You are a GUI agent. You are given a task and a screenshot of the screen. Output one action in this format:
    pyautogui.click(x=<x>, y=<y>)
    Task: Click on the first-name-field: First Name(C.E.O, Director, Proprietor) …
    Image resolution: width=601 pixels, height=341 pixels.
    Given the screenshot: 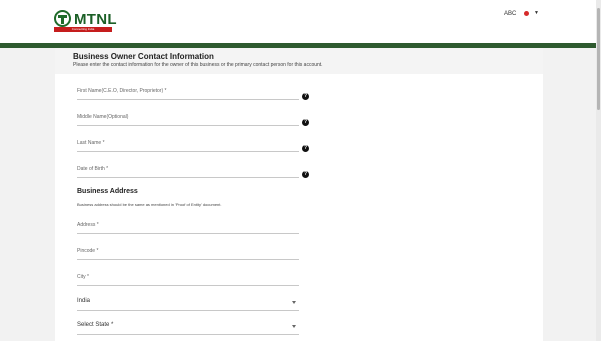 What is the action you would take?
    pyautogui.click(x=188, y=93)
    